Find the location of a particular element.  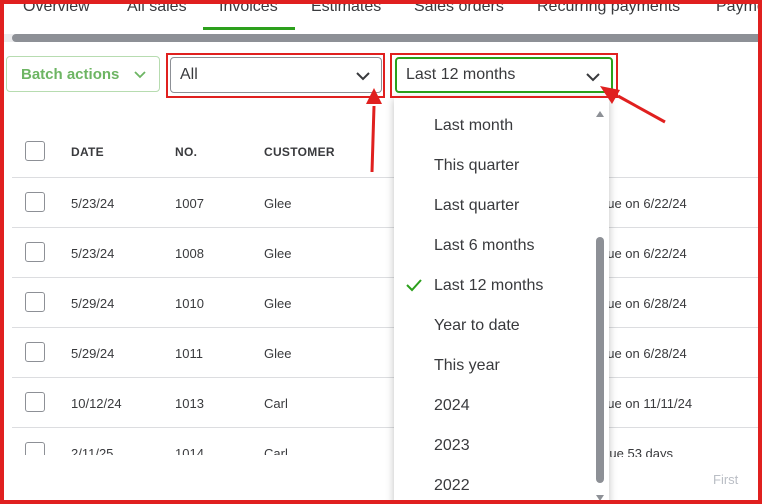

row-number: 1011 is located at coordinates (189, 353).